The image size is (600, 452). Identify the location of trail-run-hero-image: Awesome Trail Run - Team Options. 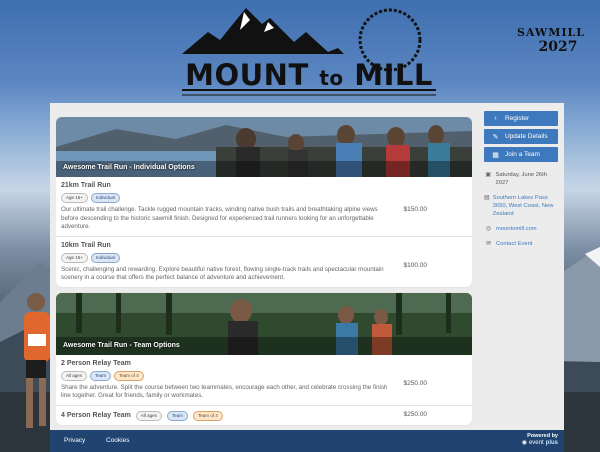
(264, 323).